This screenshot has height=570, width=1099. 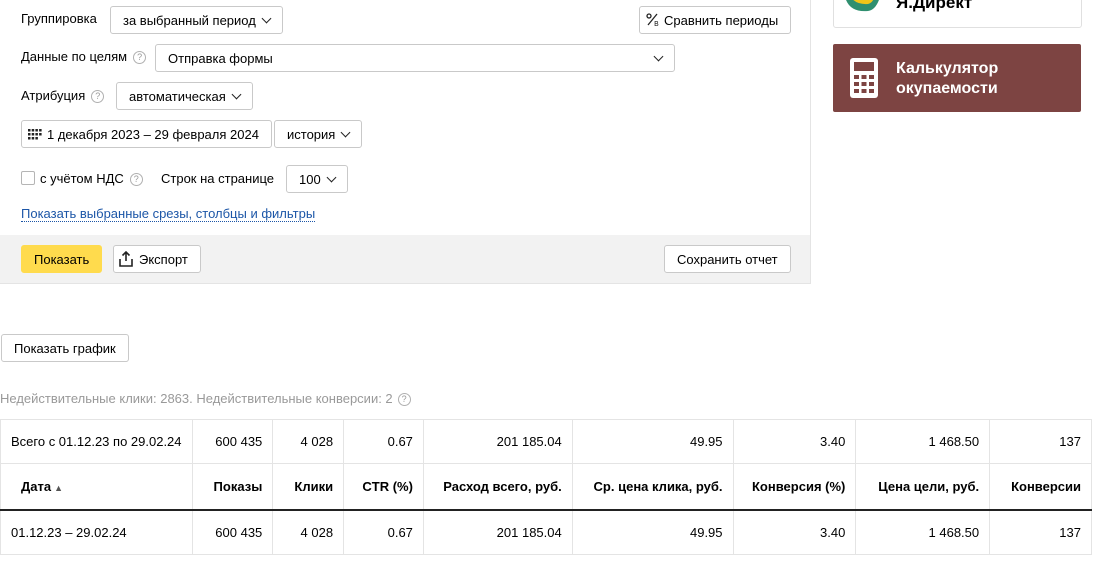 I want to click on direct-promo-title: Я.Директ, so click(x=934, y=6).